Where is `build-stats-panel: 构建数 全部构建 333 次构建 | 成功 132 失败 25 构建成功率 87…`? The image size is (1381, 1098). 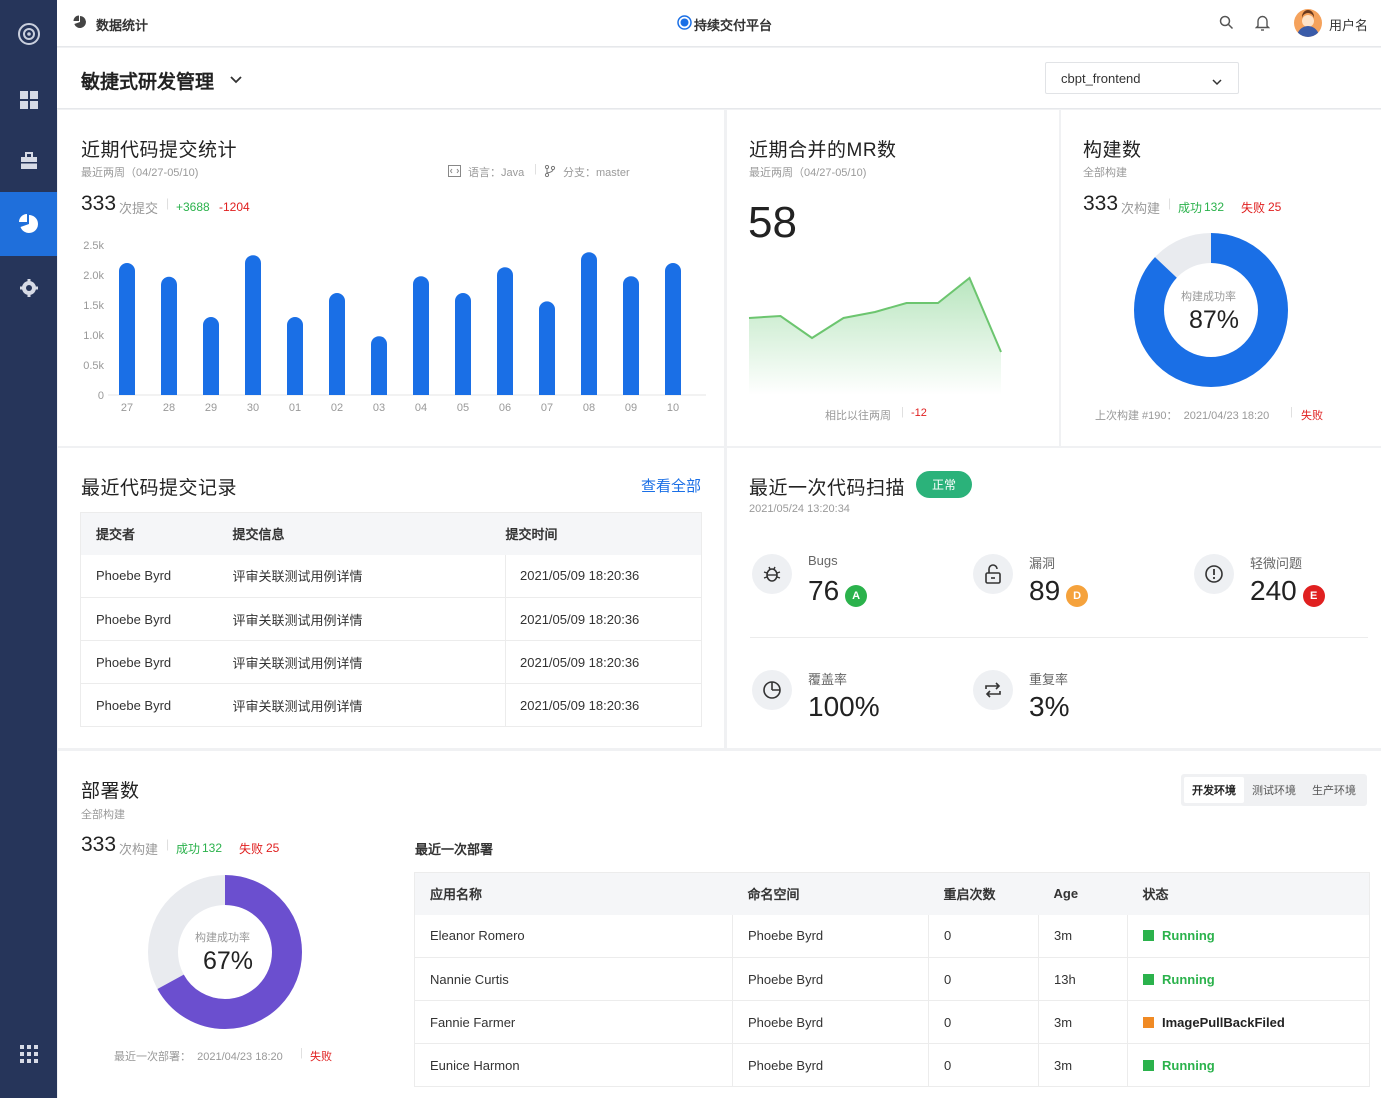
build-stats-panel: 构建数 全部构建 333 次构建 | 成功 132 失败 25 构建成功率 87… is located at coordinates (1221, 278).